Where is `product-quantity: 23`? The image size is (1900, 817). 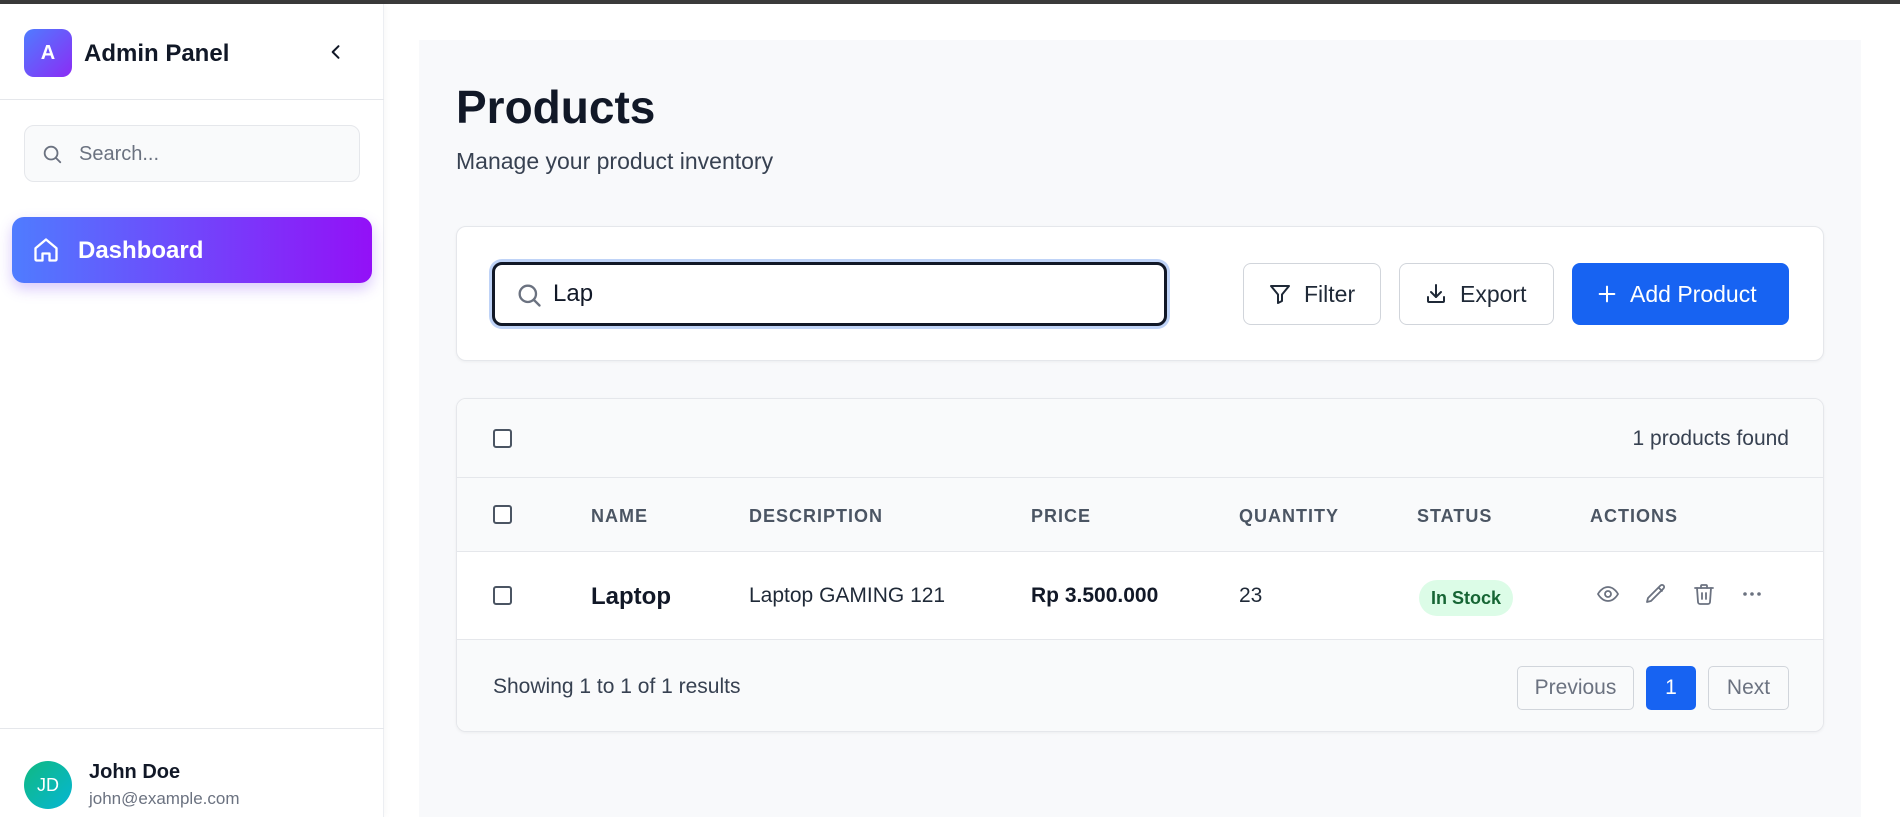 product-quantity: 23 is located at coordinates (1251, 595).